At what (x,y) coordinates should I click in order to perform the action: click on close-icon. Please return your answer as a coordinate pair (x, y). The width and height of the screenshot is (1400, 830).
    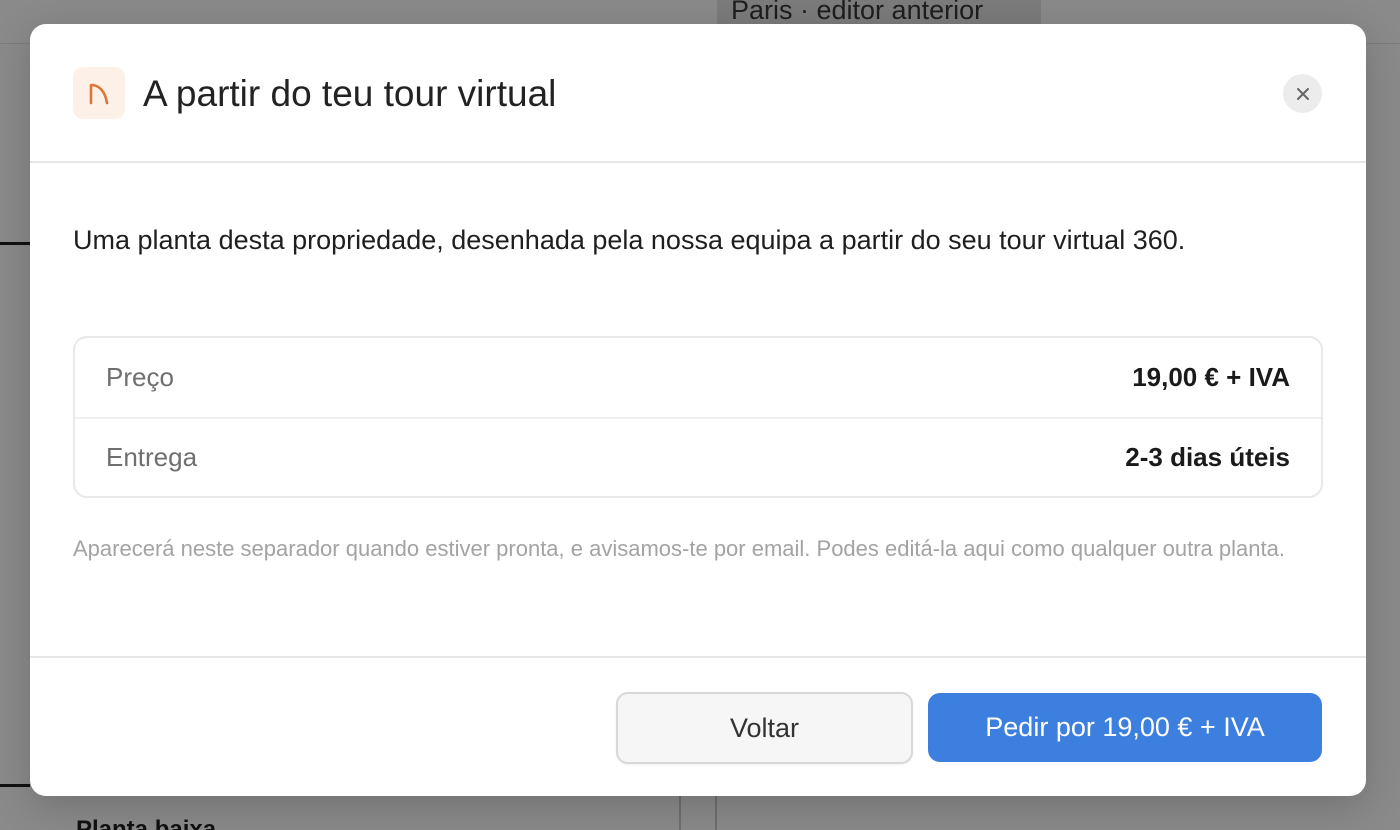
    Looking at the image, I should click on (1302, 93).